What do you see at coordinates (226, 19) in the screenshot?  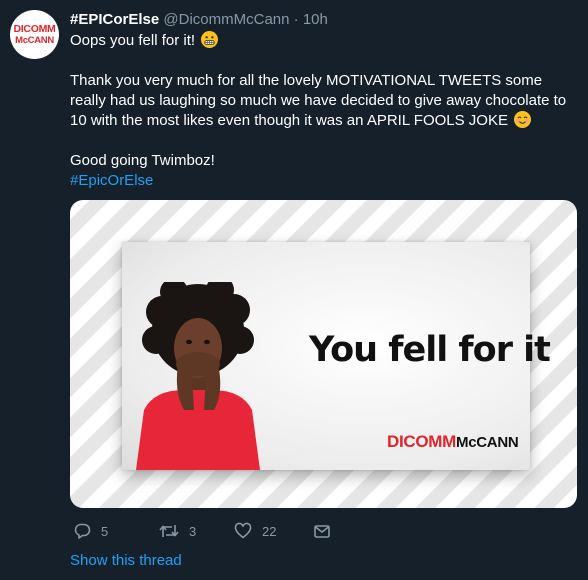 I see `user-handle: @DicommMcCann` at bounding box center [226, 19].